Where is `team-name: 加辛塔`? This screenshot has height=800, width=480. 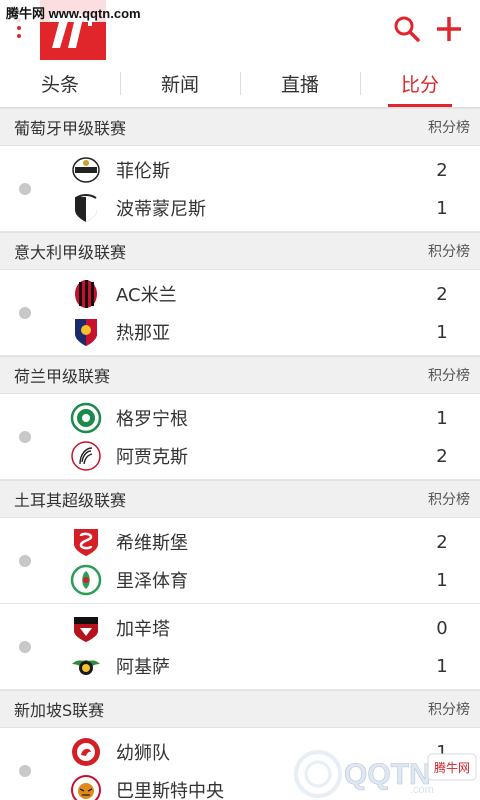
team-name: 加辛塔 is located at coordinates (143, 629).